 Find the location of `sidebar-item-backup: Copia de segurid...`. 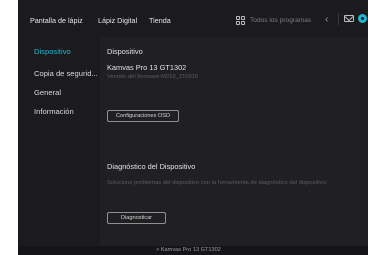

sidebar-item-backup: Copia de segurid... is located at coordinates (66, 73).